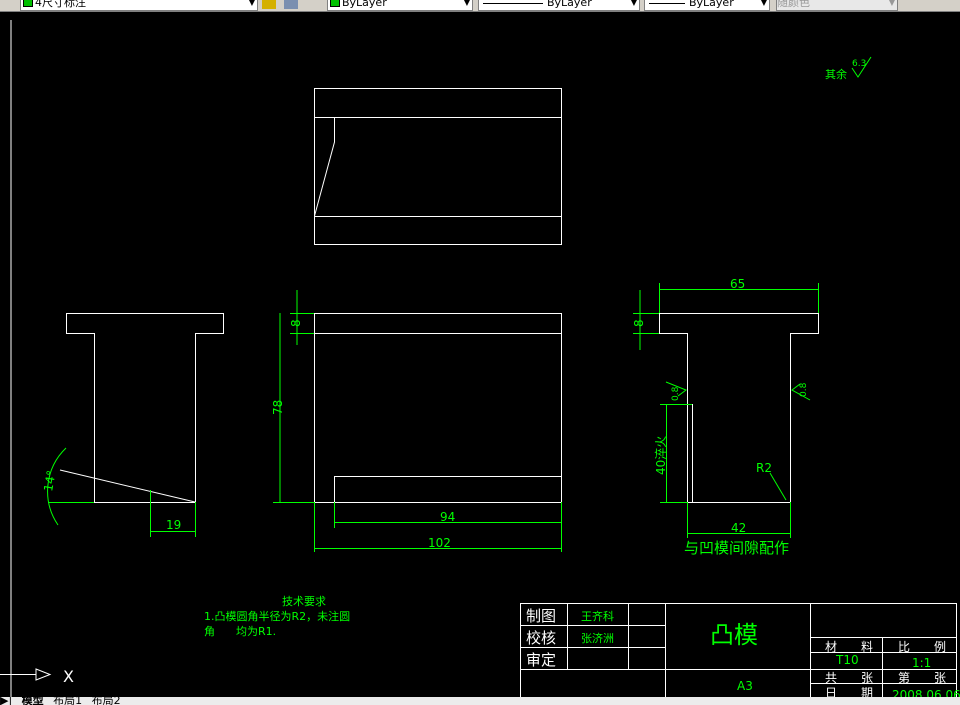  I want to click on tb-drawn-label: 制图, so click(541, 616).